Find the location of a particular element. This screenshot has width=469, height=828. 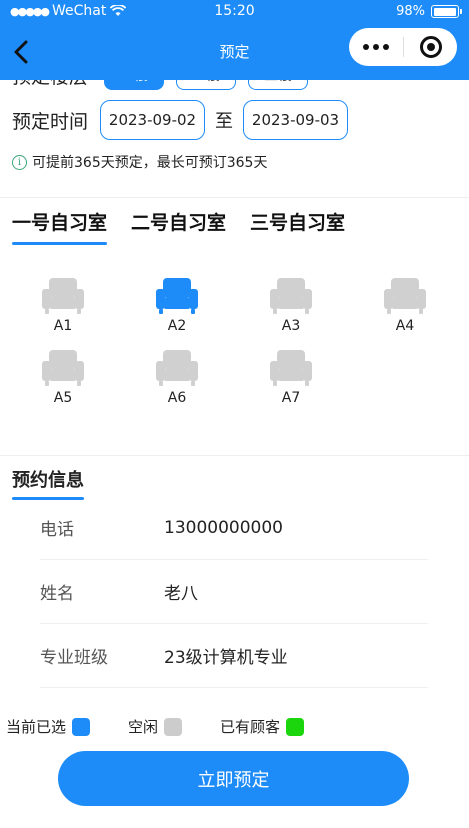

form-row: 电话 is located at coordinates (234, 528).